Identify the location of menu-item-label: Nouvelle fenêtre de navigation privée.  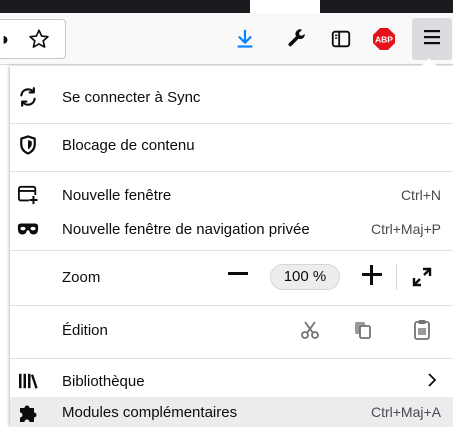
(186, 229).